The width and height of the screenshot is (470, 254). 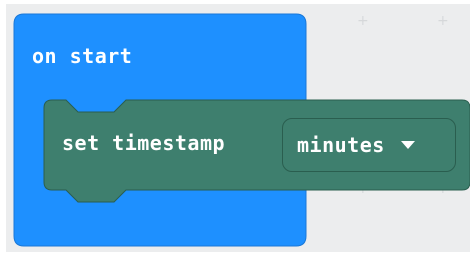 I want to click on set-timestamp-label: set timestamp, so click(x=144, y=143).